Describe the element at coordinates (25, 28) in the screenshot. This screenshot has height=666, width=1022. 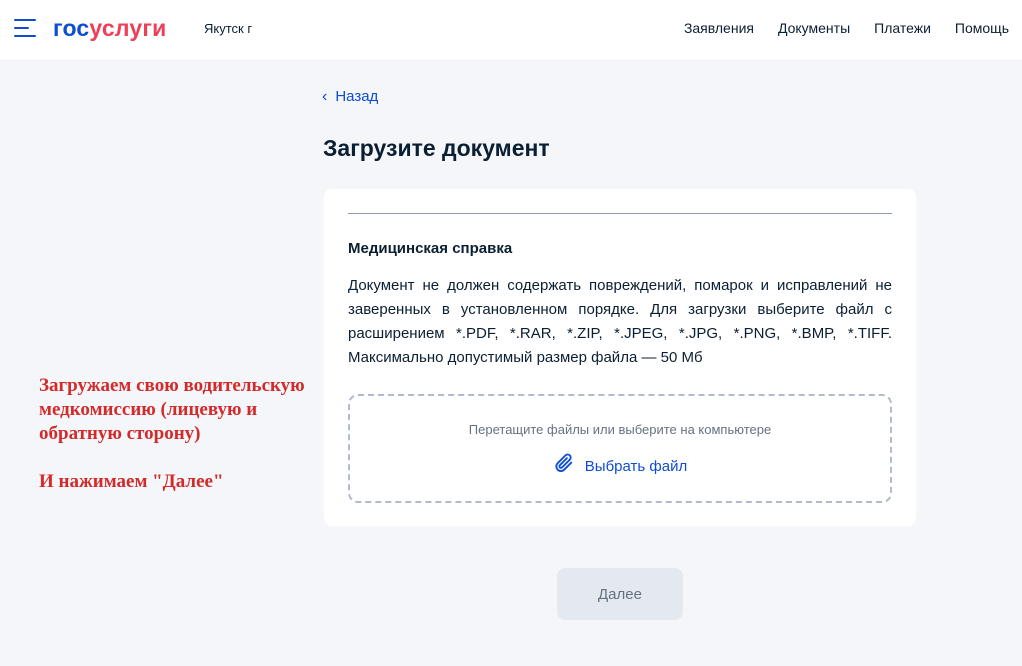
I see `menu-icon` at that location.